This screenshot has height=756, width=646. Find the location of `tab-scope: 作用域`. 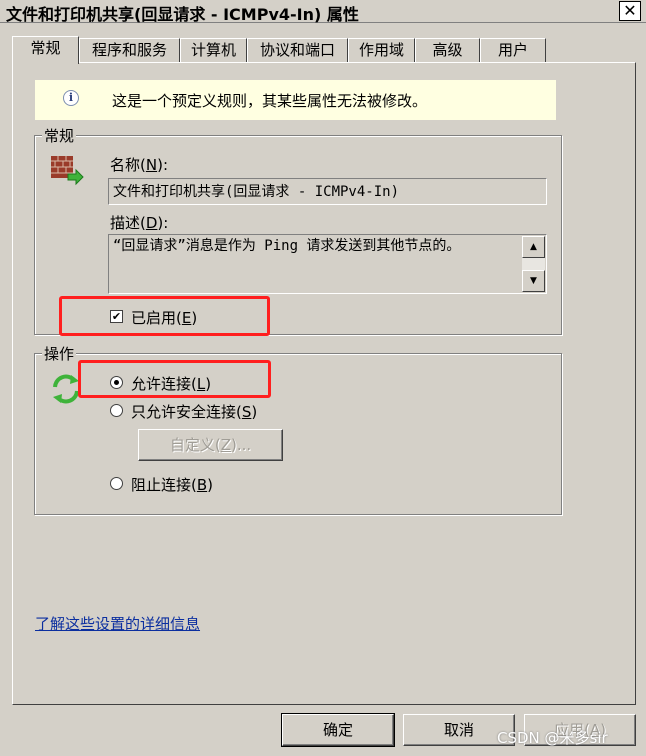

tab-scope: 作用域 is located at coordinates (381, 50).